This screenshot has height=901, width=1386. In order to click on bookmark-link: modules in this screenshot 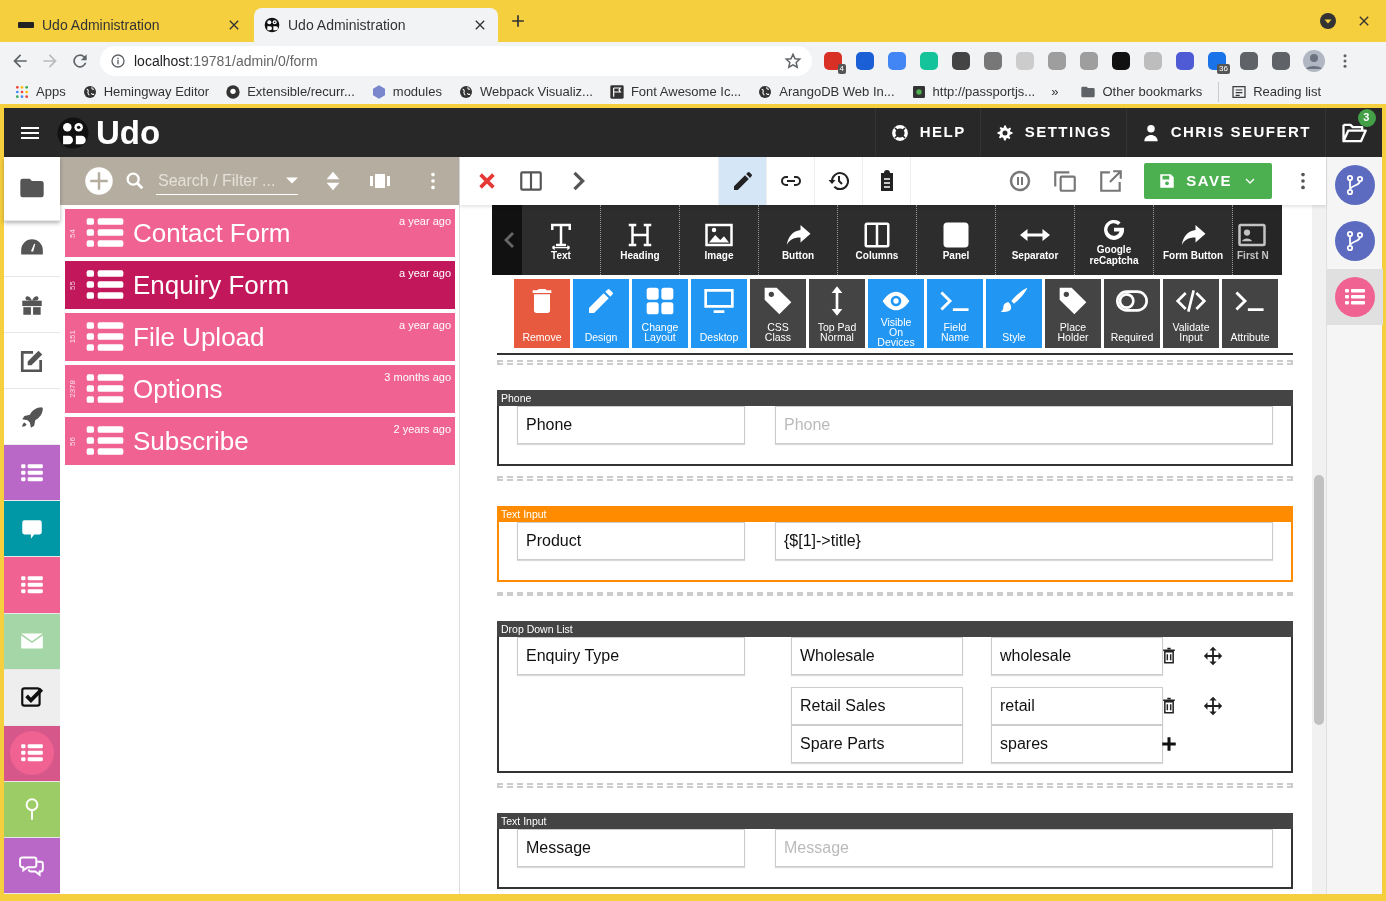, I will do `click(417, 92)`.